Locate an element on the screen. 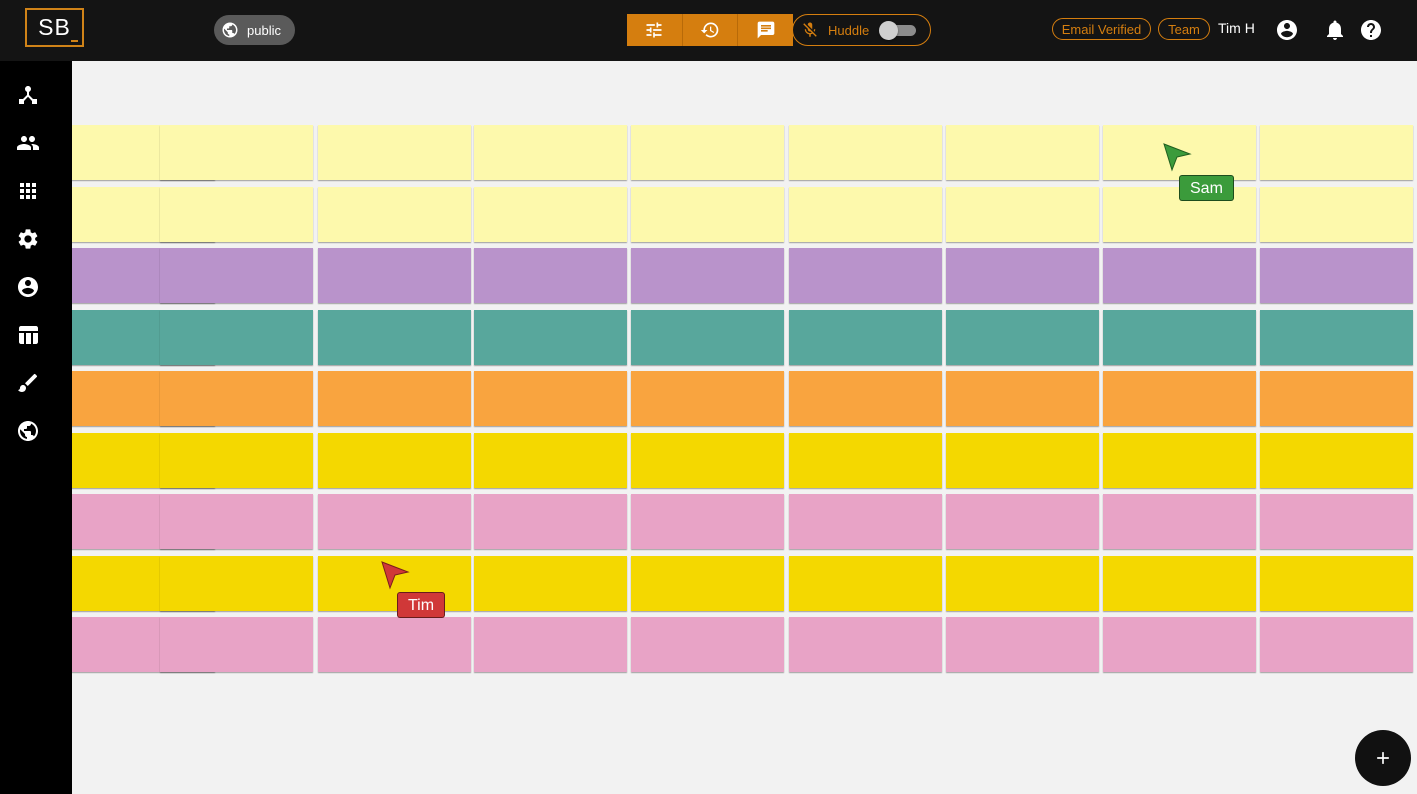 This screenshot has width=1417, height=794. network-icon is located at coordinates (28, 95).